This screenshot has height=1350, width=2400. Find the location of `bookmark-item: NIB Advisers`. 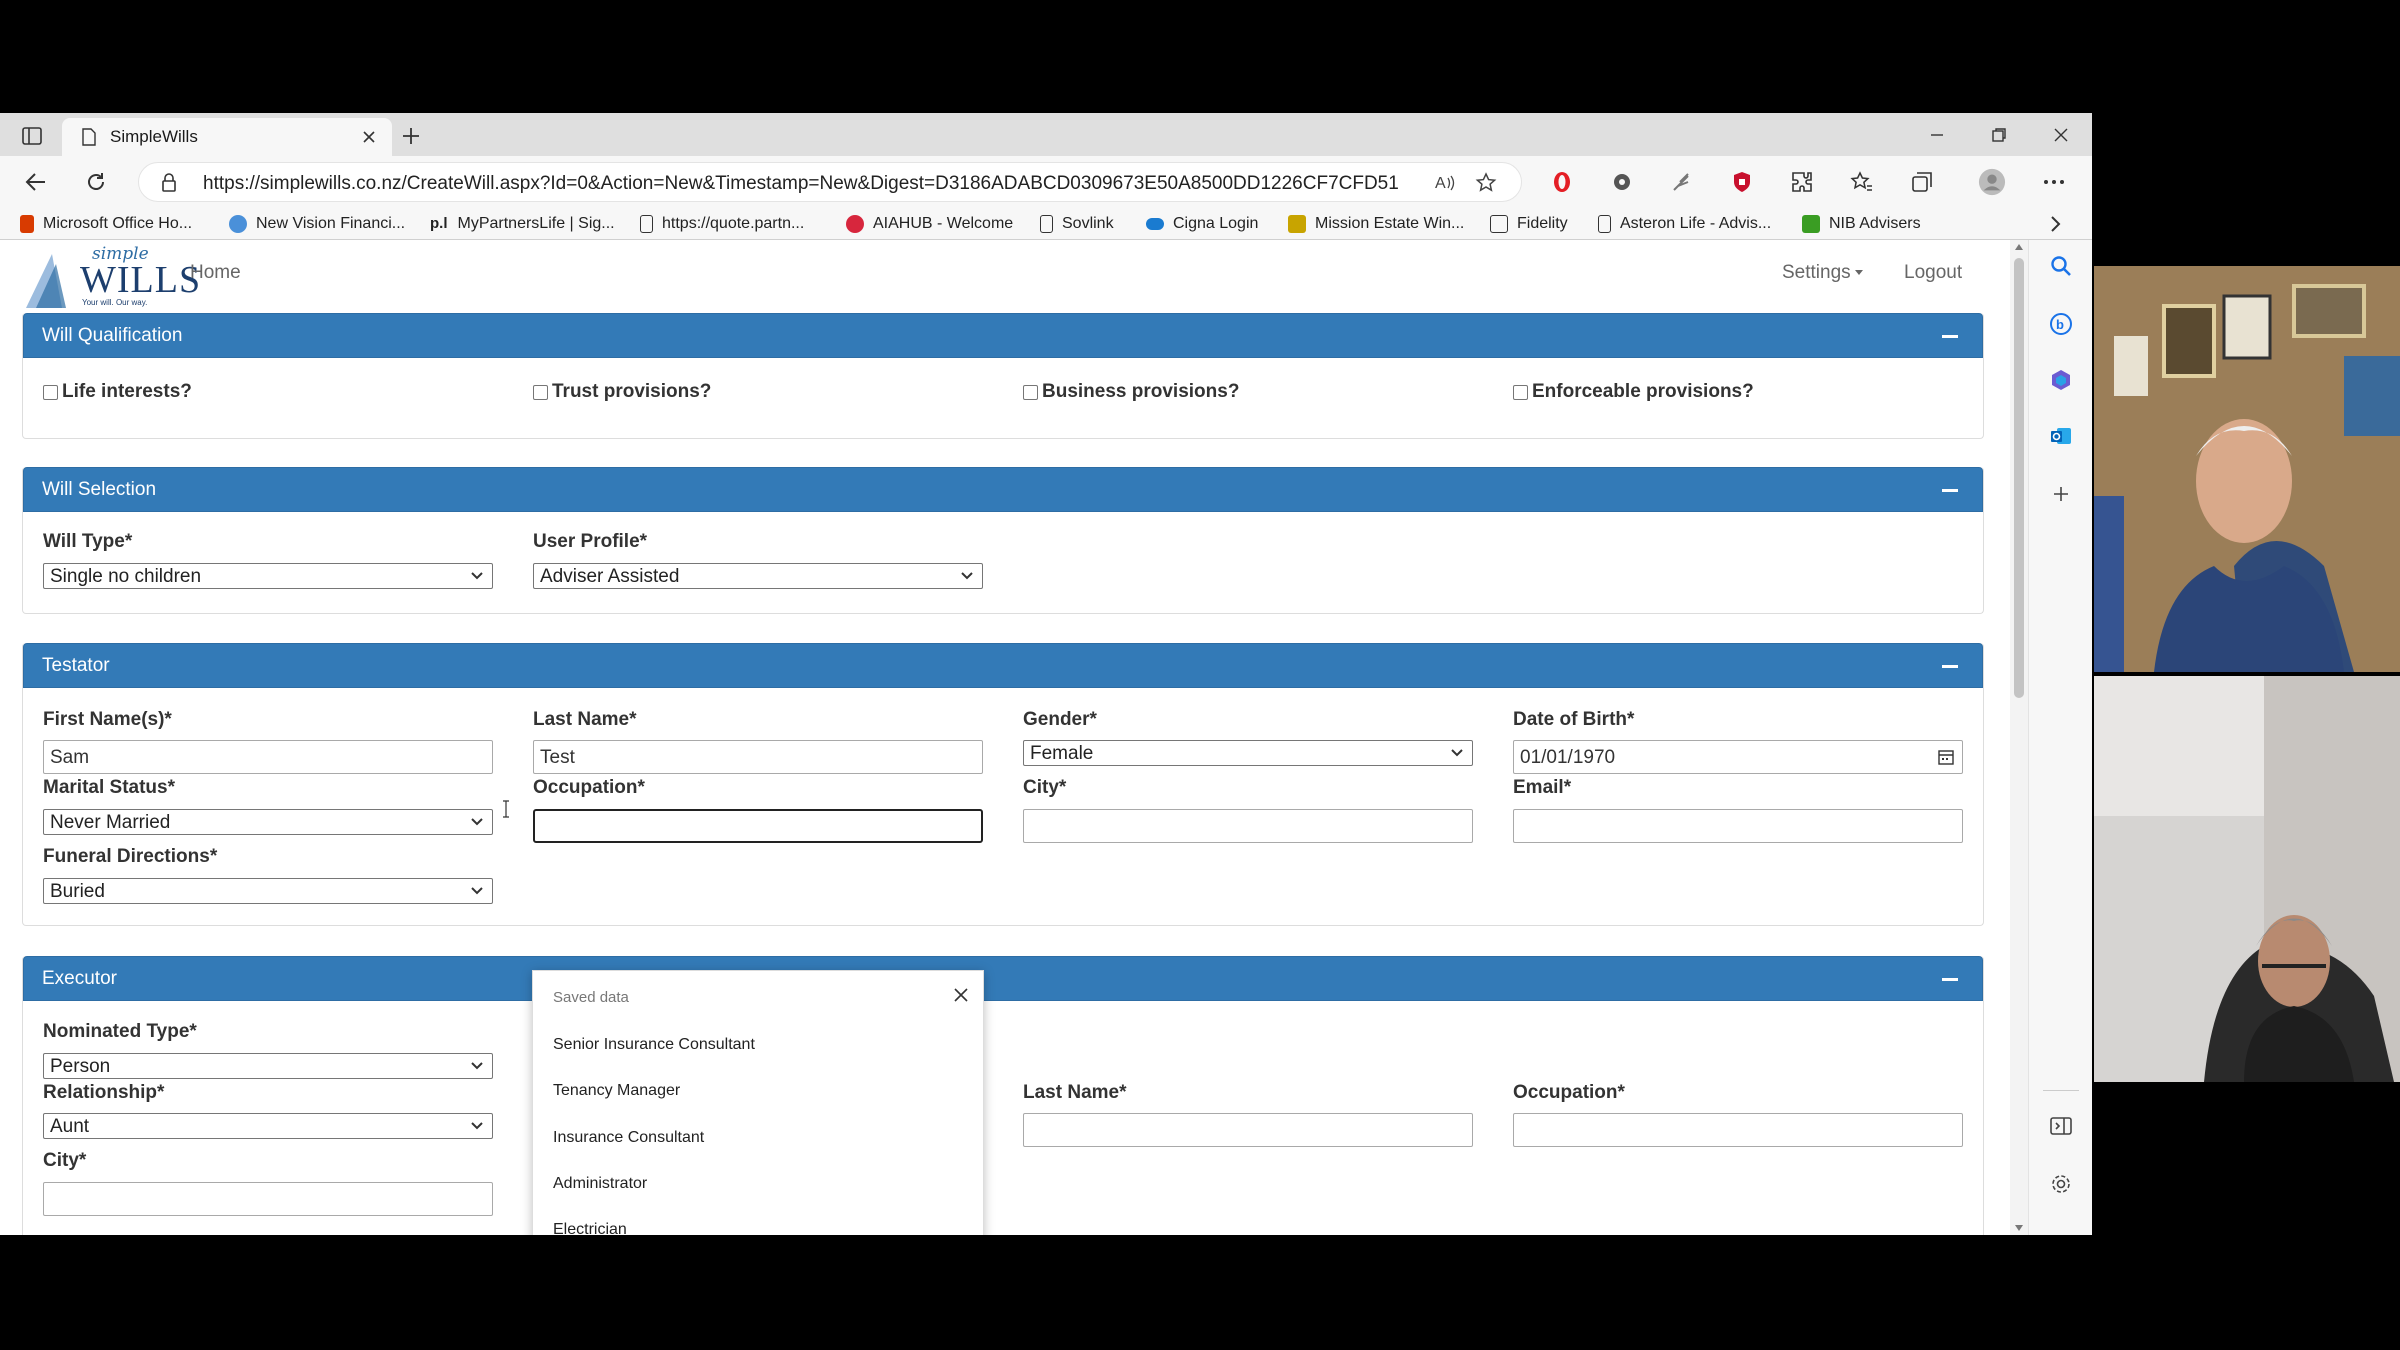

bookmark-item: NIB Advisers is located at coordinates (1861, 224).